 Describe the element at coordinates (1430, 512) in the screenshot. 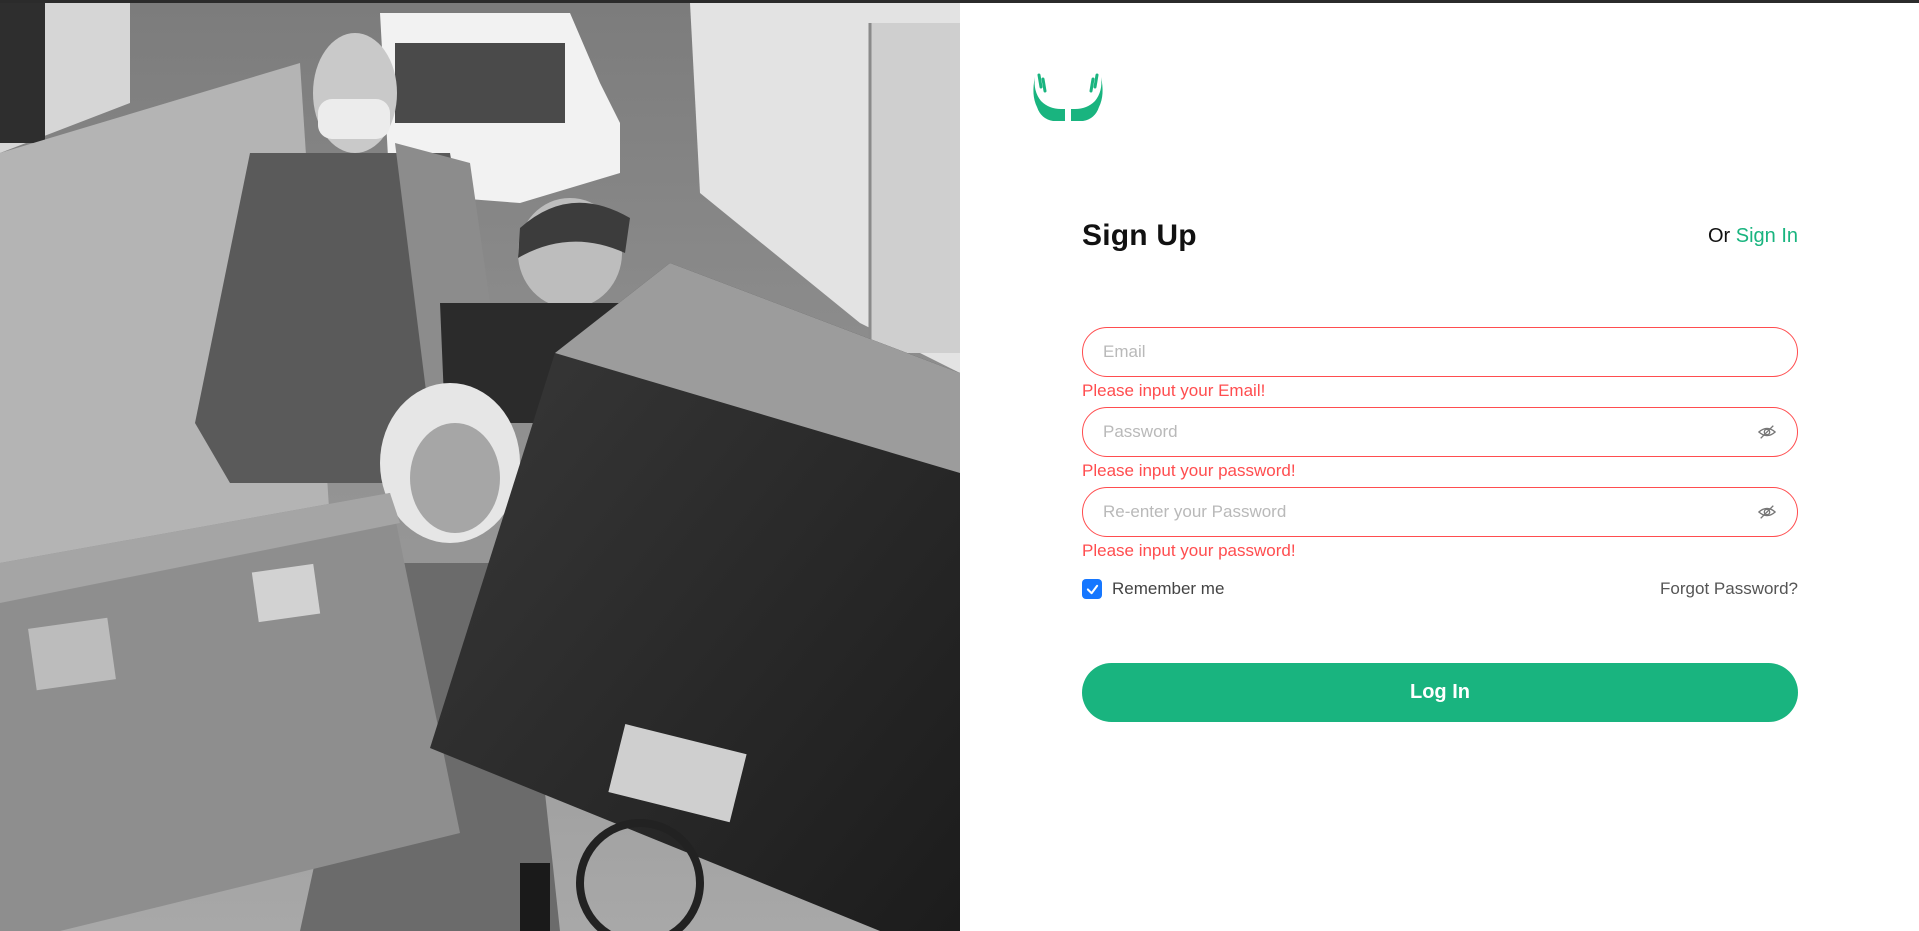

I see `confirm-password-input` at that location.